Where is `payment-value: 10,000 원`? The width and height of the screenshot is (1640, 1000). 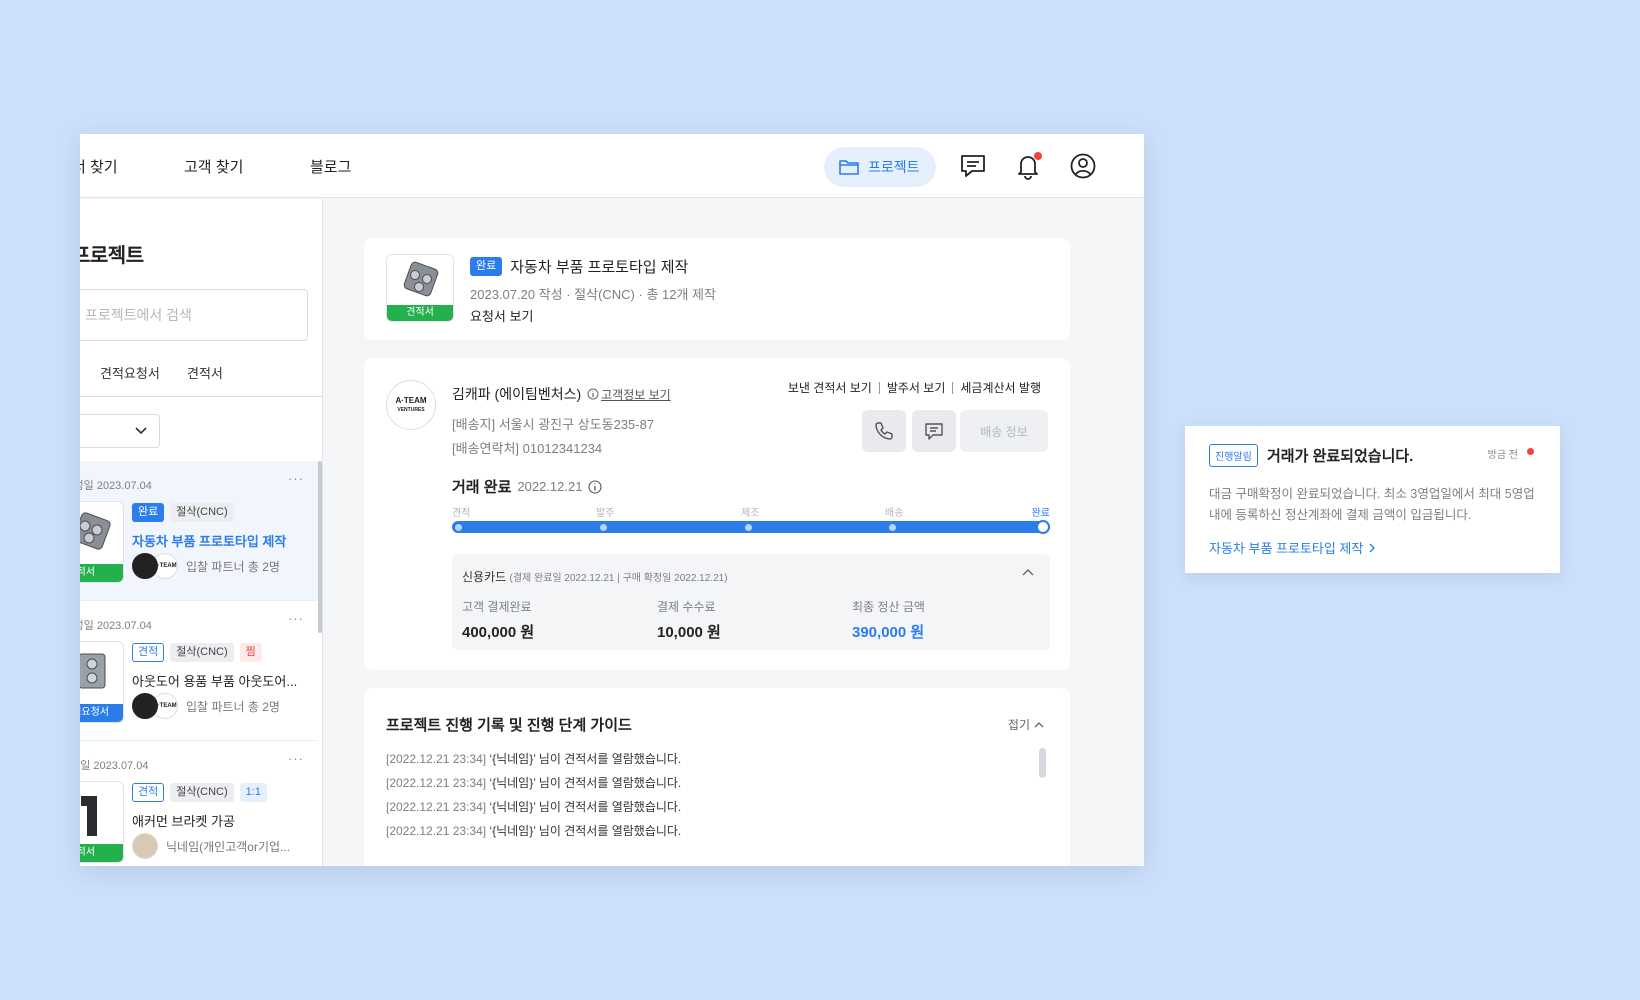 payment-value: 10,000 원 is located at coordinates (689, 632).